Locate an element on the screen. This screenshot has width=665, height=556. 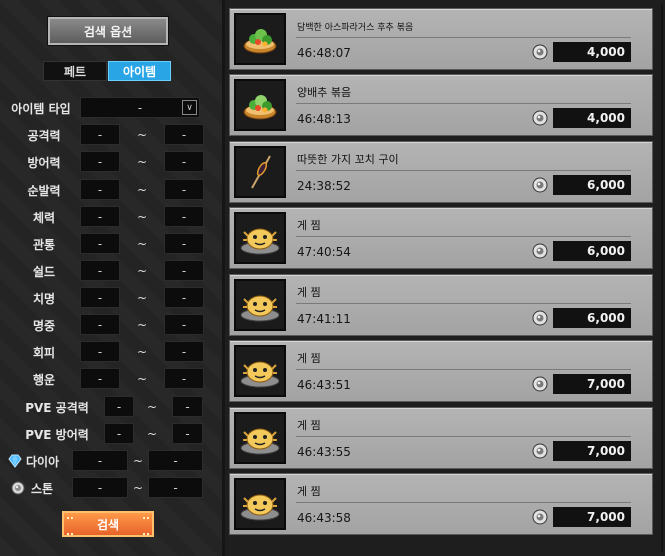
filter-label: 관통 is located at coordinates (44, 244).